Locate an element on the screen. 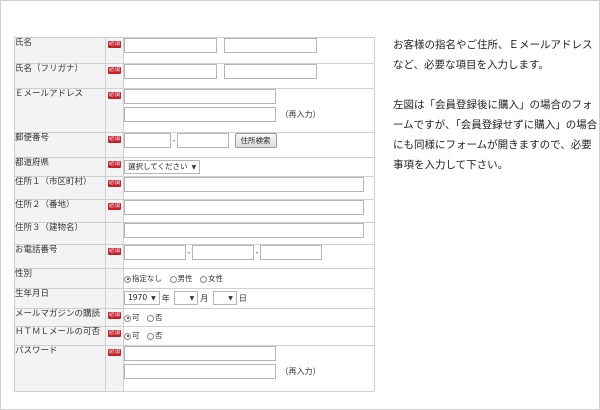 This screenshot has width=600, height=410. reenter-note: （再入力） is located at coordinates (300, 114).